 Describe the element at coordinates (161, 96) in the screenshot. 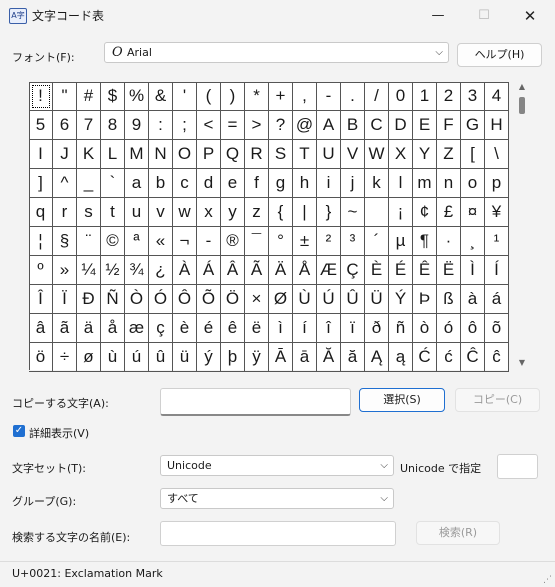

I see `char-cell: &` at that location.